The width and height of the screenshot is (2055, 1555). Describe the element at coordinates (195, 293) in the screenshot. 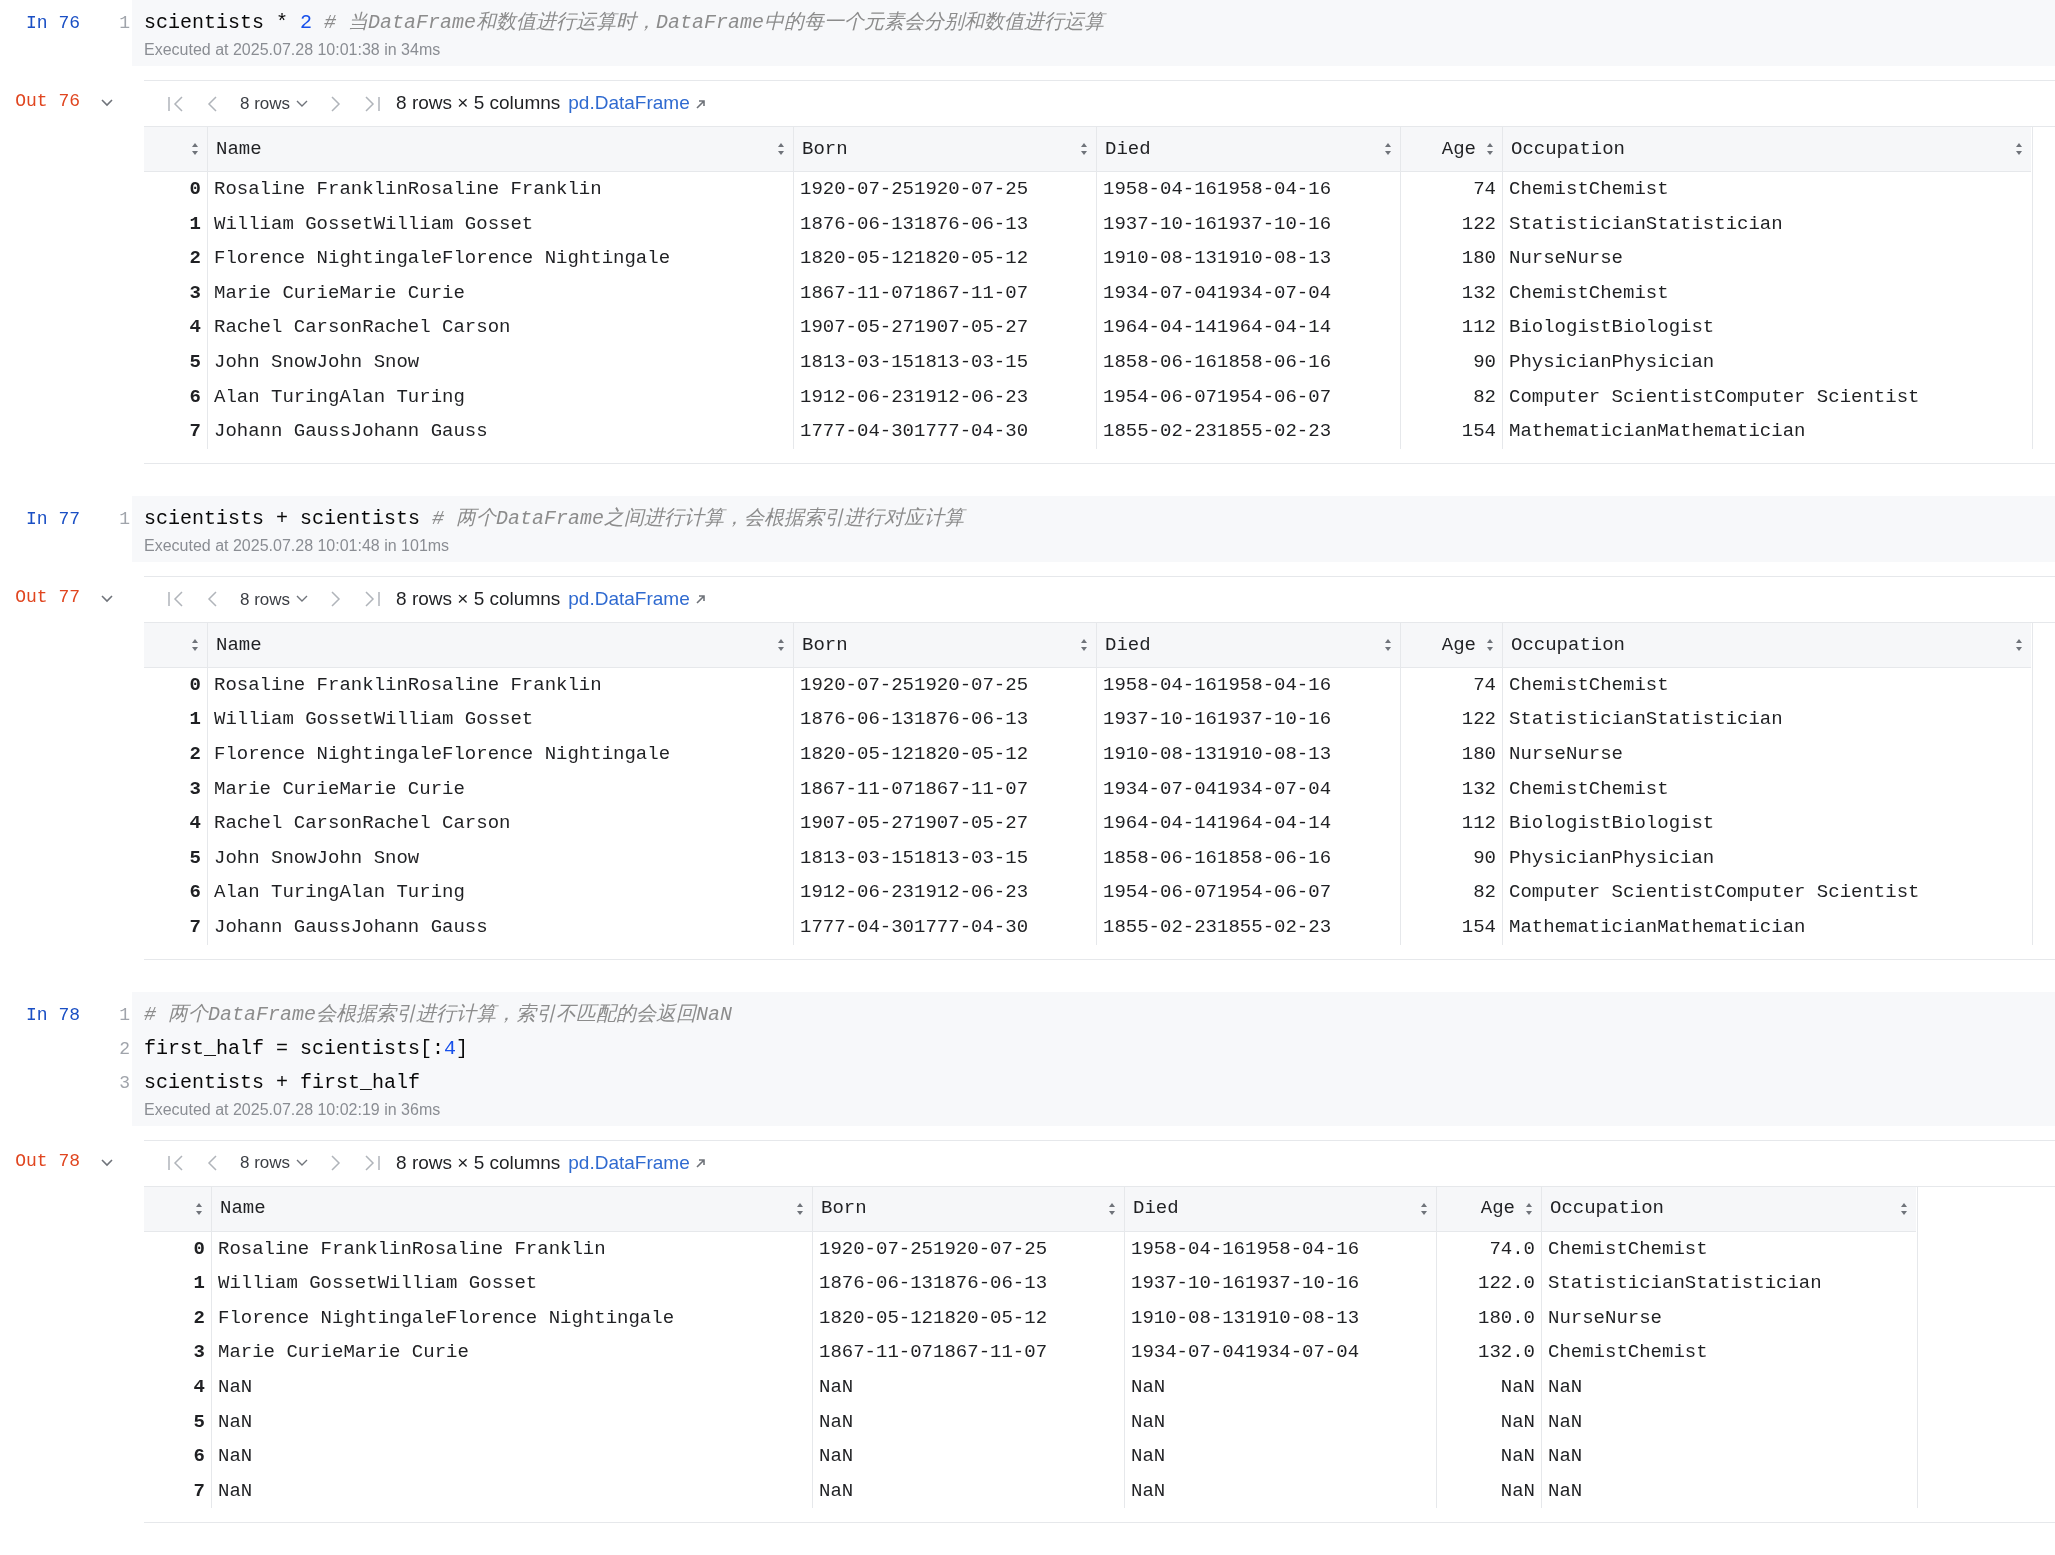

I see `row-index: 3` at that location.